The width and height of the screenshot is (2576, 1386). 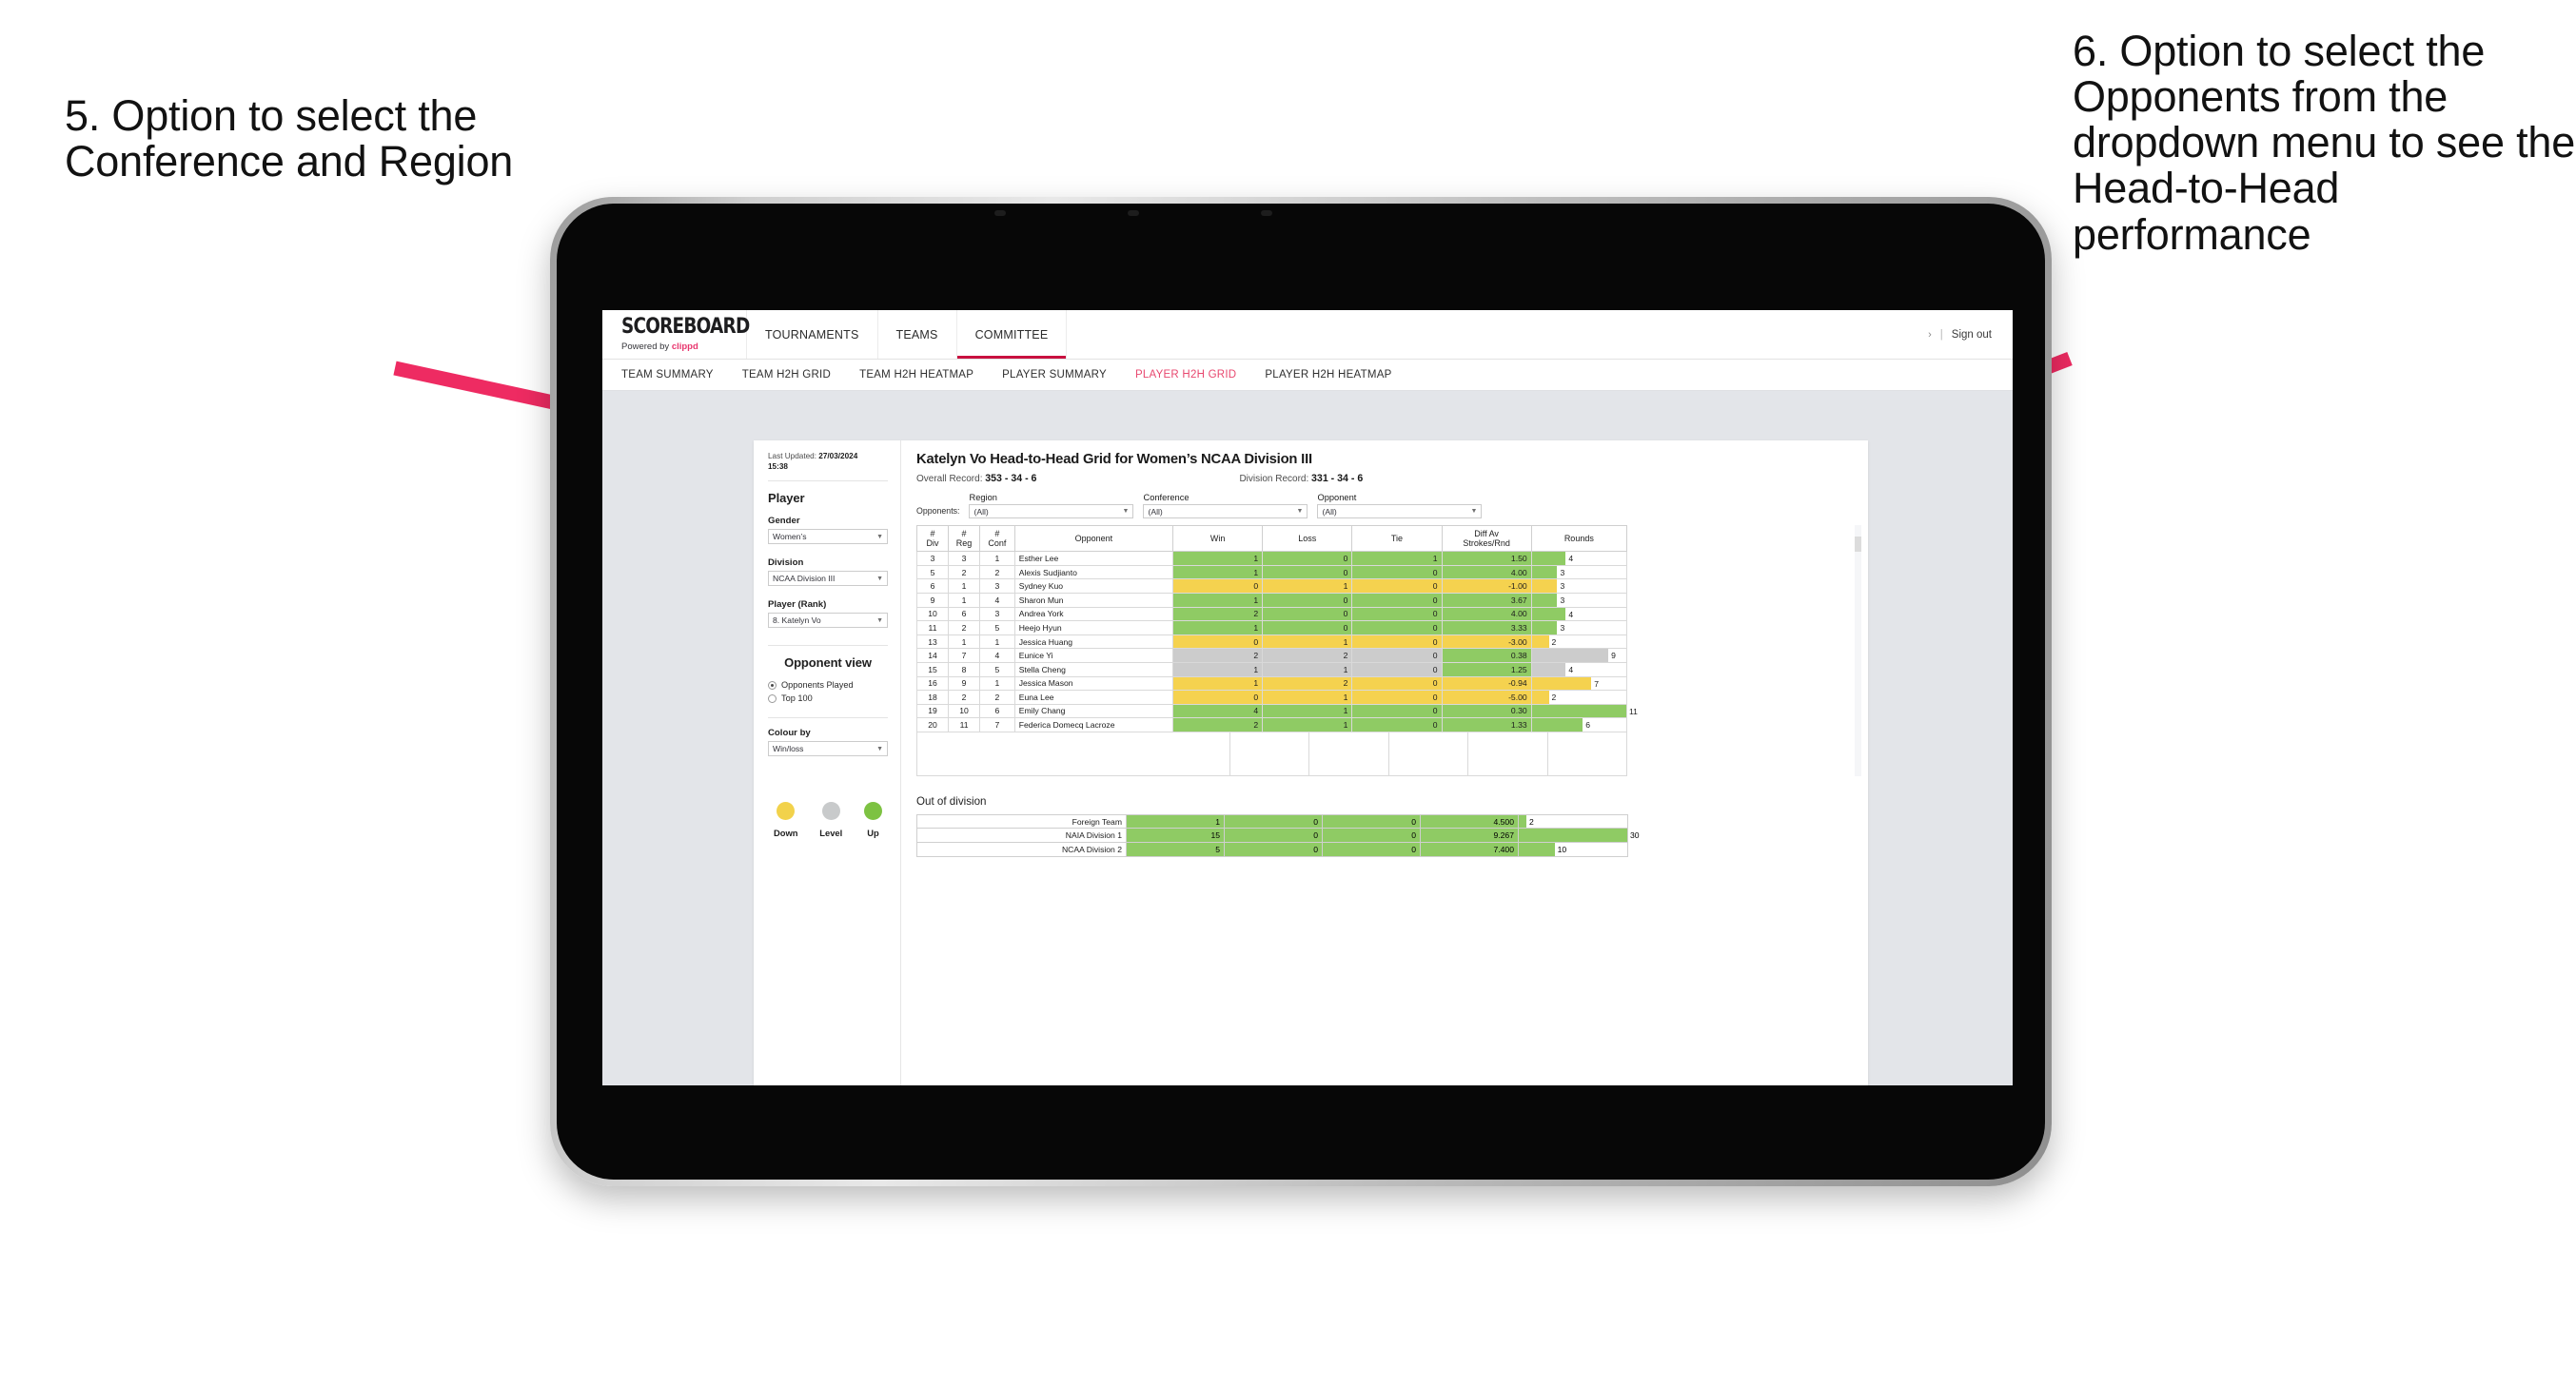 I want to click on out-of-division-row: NCAA Division 2 5 0 0 7.400 10, so click(x=1272, y=849).